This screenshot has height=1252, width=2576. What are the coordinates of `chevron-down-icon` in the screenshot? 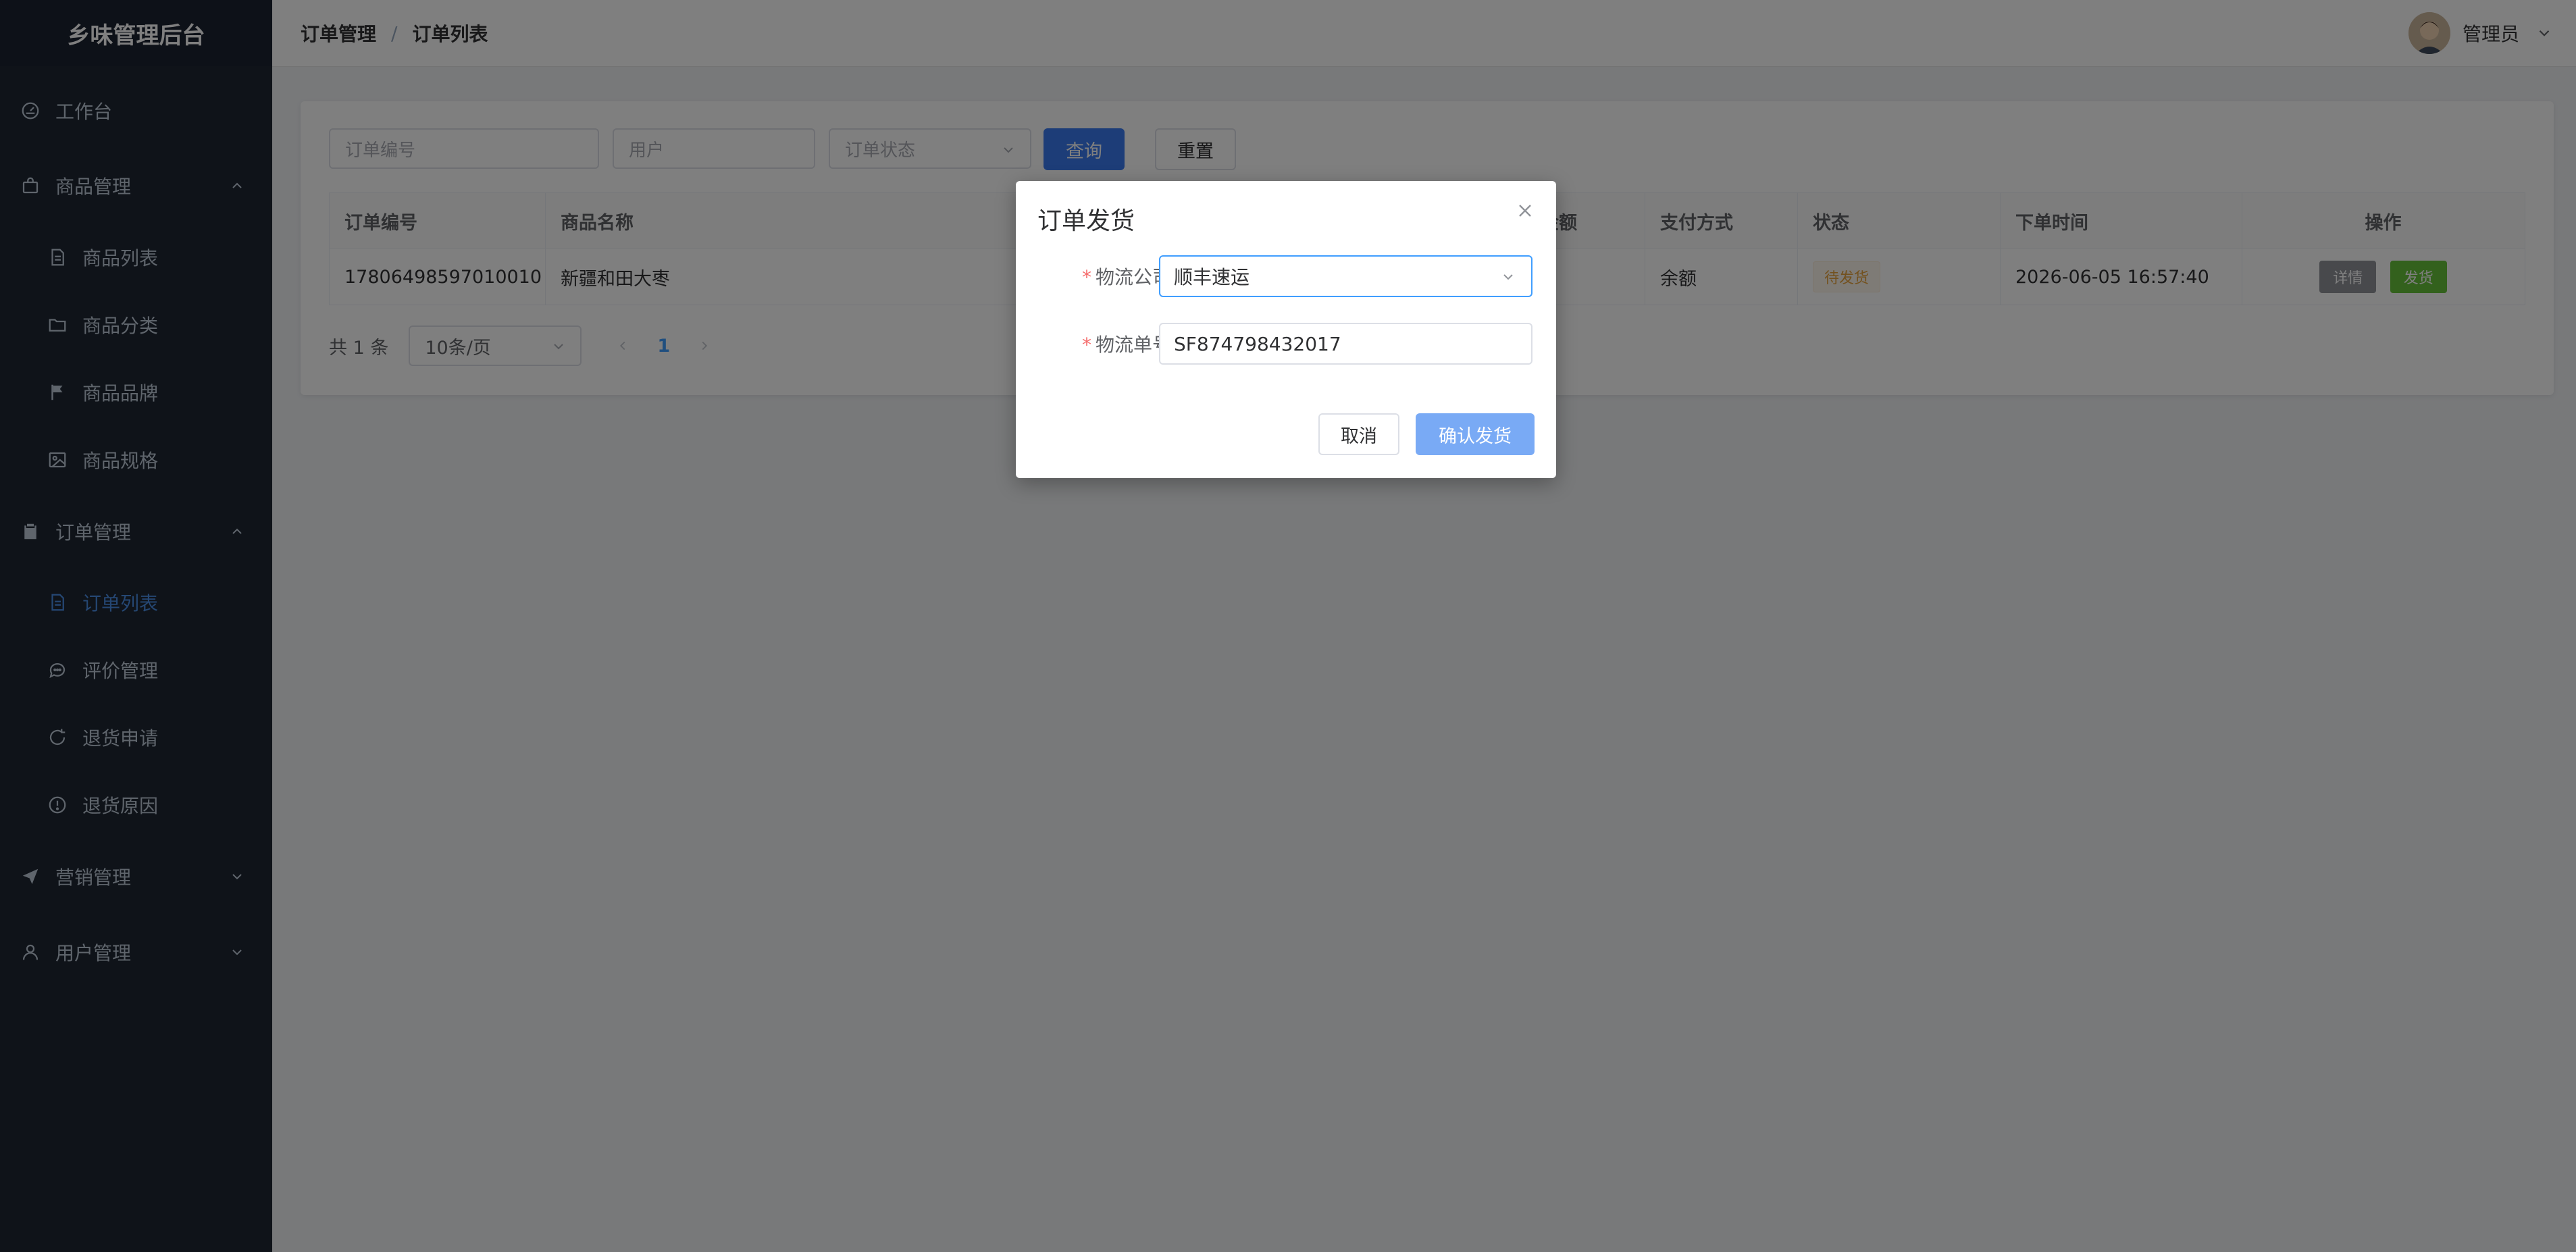 It's located at (1508, 277).